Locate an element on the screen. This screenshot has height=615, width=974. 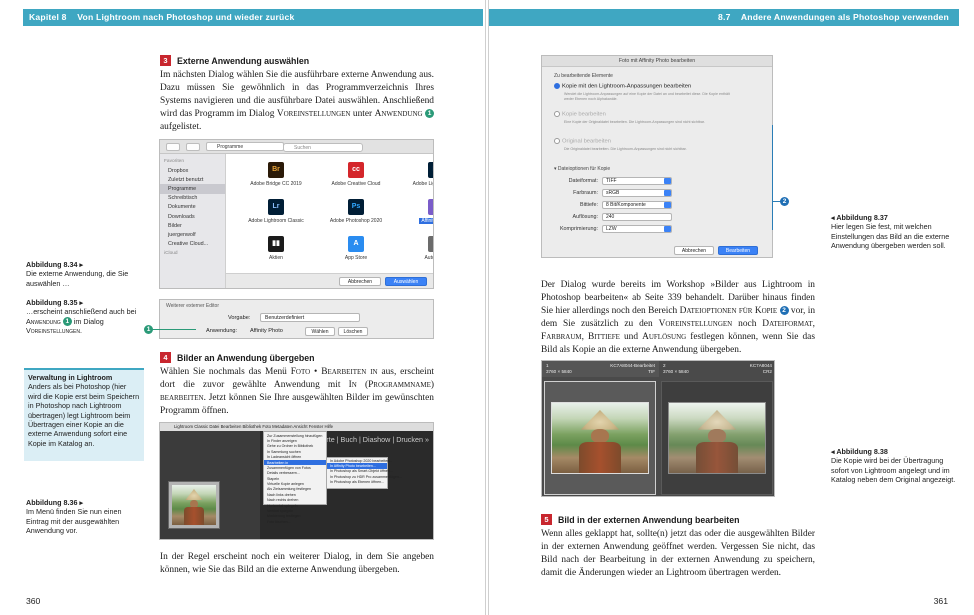
dropdown-arrow-icon is located at coordinates (667, 229).